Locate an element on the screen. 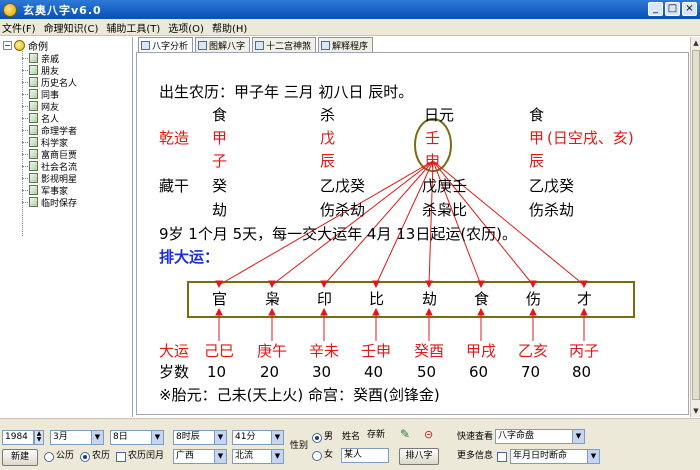 The image size is (700, 470). quick-view-select: 八字命盘 ▼ is located at coordinates (540, 436).